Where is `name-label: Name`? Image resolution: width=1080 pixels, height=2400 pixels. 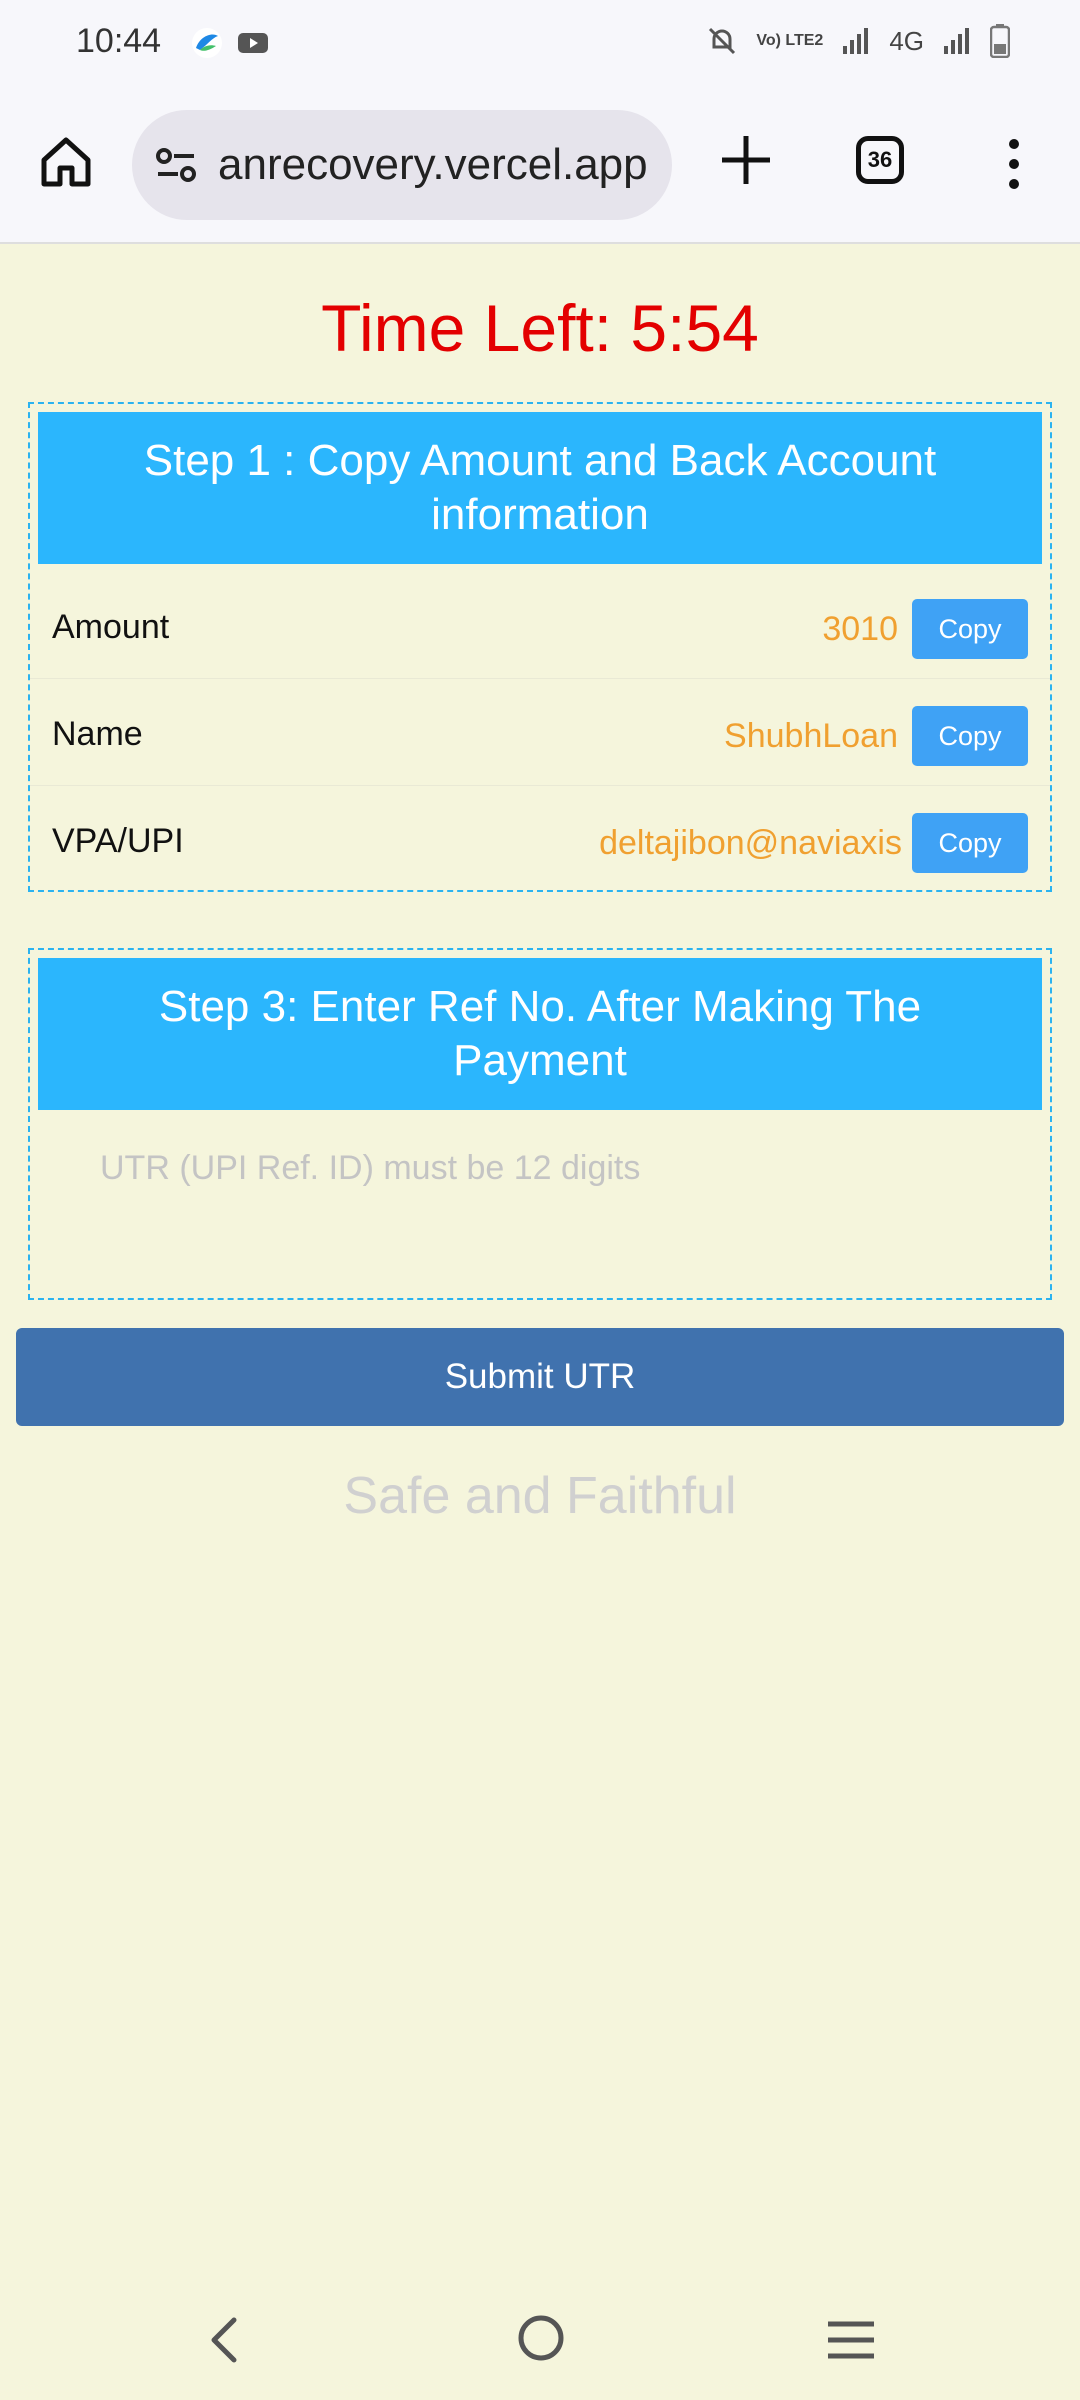 name-label: Name is located at coordinates (97, 734).